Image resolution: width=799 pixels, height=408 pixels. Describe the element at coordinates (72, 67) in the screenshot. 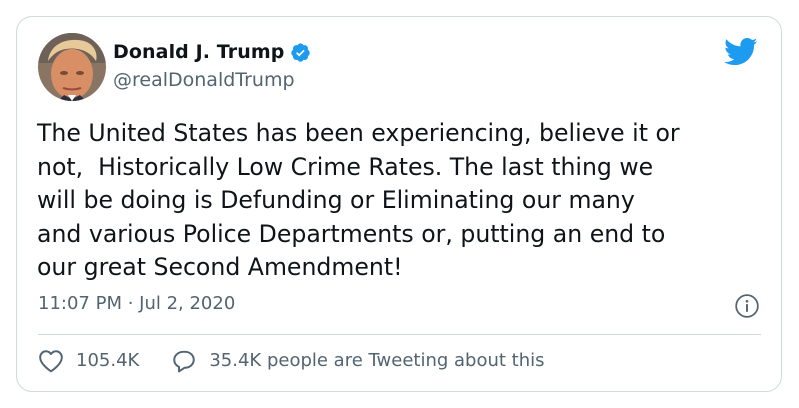

I see `author-avatar` at that location.